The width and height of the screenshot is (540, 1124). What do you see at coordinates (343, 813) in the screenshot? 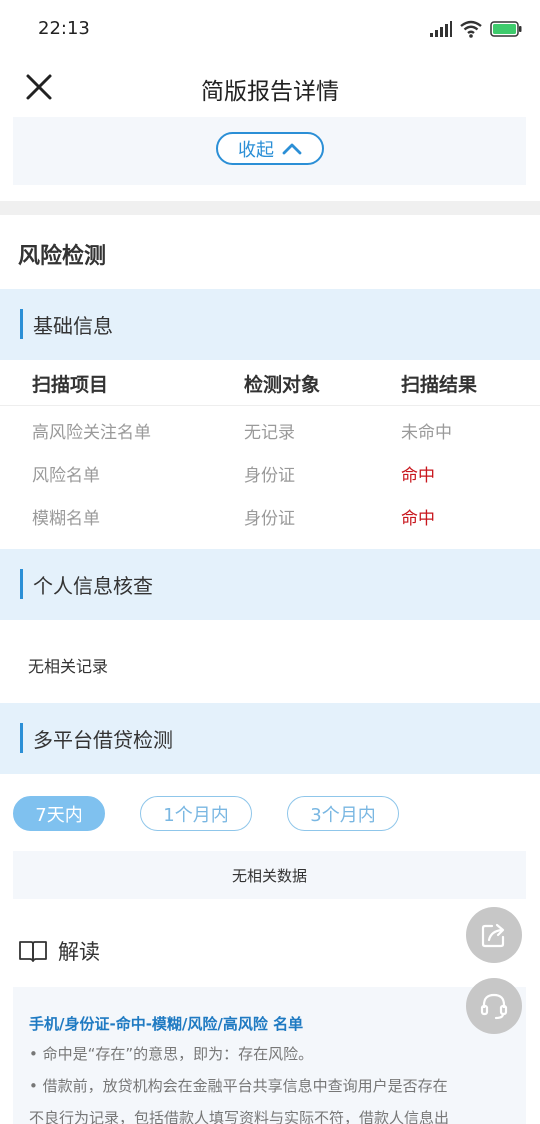
I see `tab-3-months: 3个月内` at bounding box center [343, 813].